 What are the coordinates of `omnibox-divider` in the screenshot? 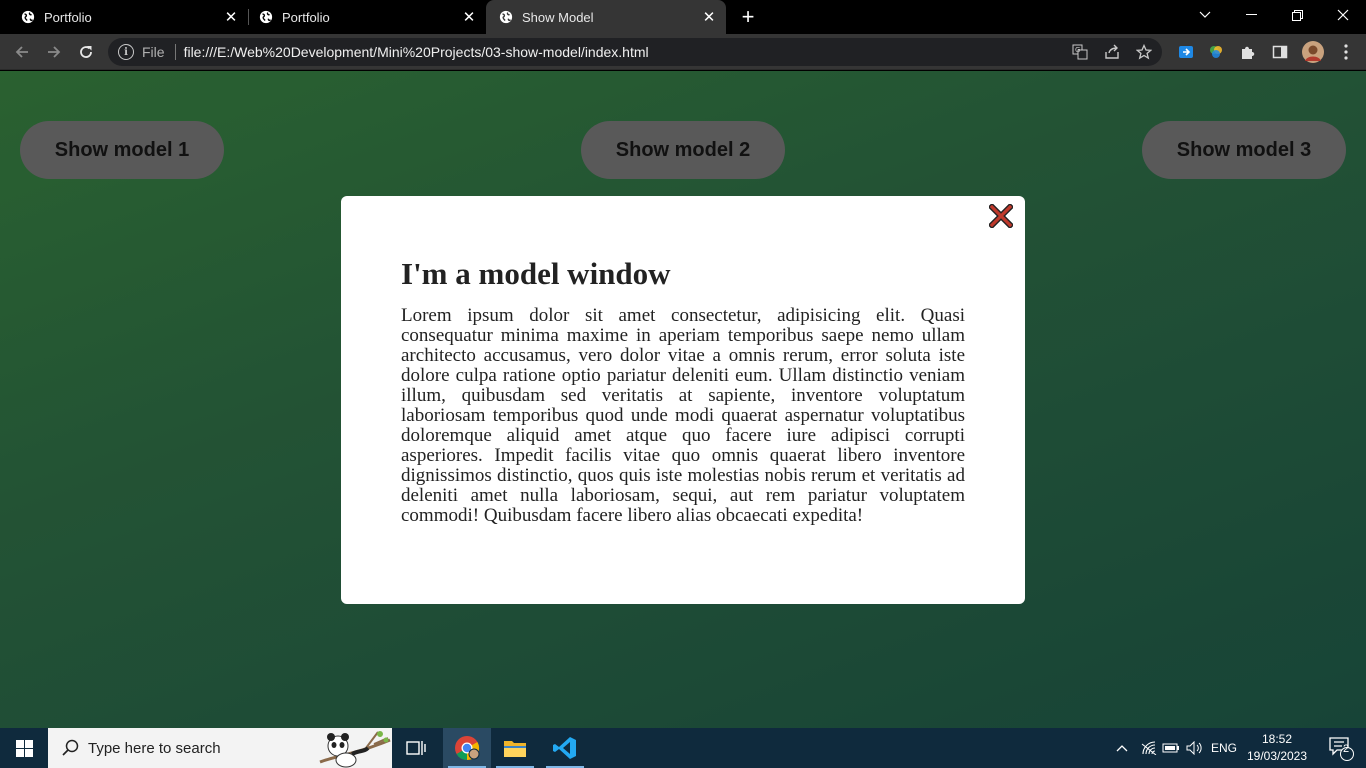 It's located at (175, 52).